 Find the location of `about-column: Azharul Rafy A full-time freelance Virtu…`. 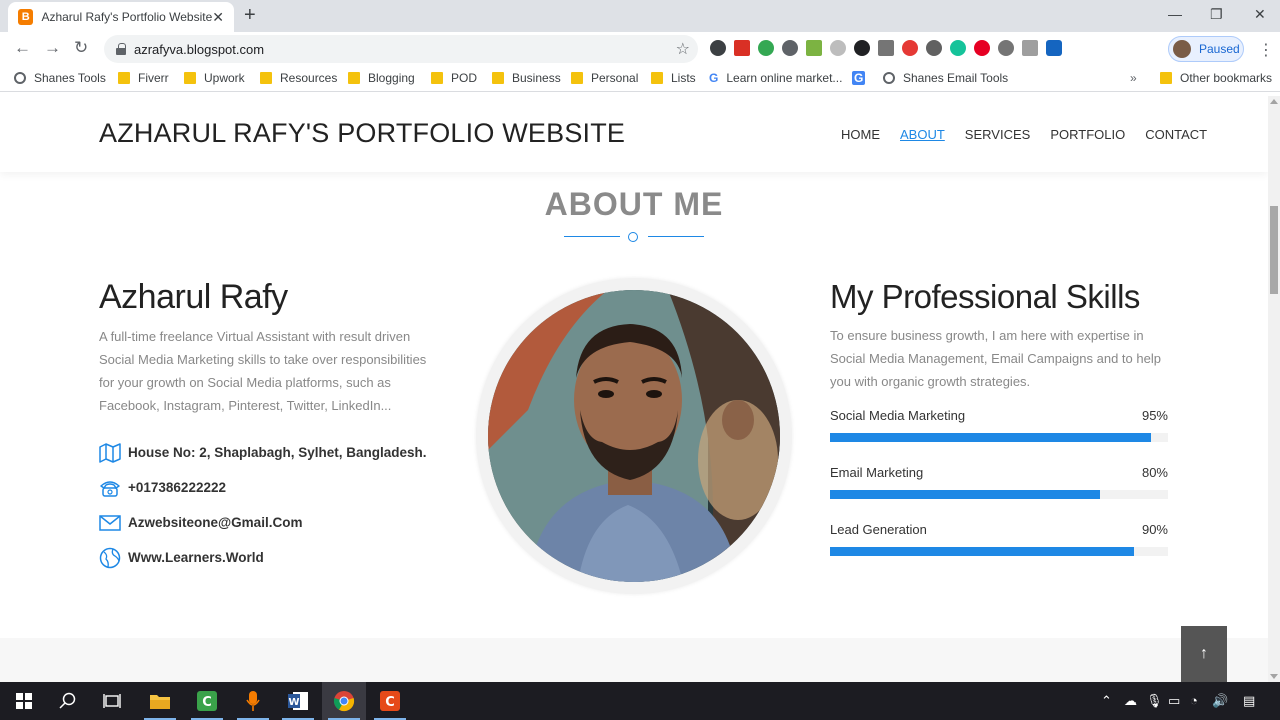

about-column: Azharul Rafy A full-time freelance Virtu… is located at coordinates (269, 426).